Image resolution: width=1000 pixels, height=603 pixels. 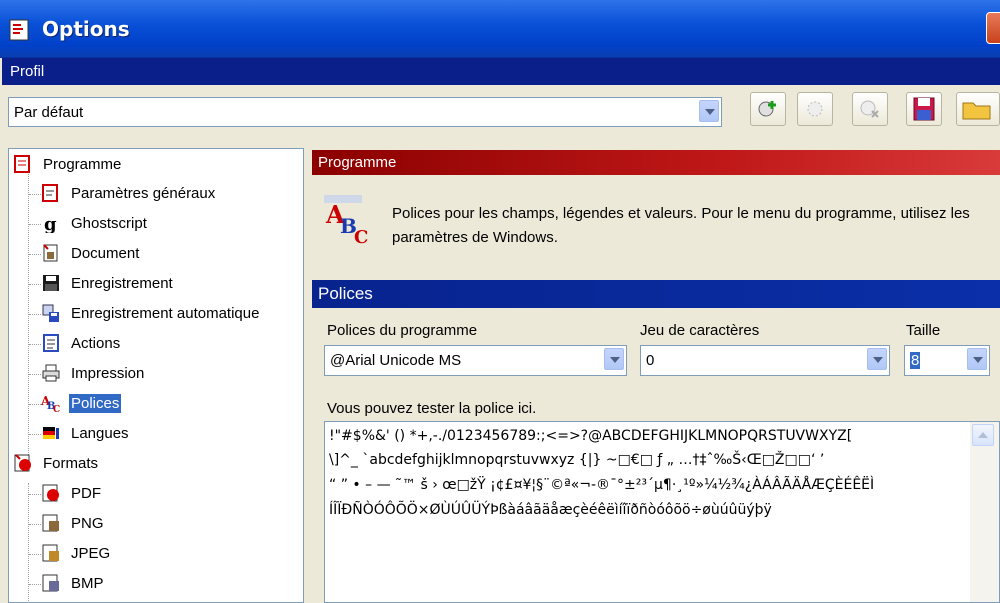 I want to click on tree-item-label: PNG, so click(x=87, y=523).